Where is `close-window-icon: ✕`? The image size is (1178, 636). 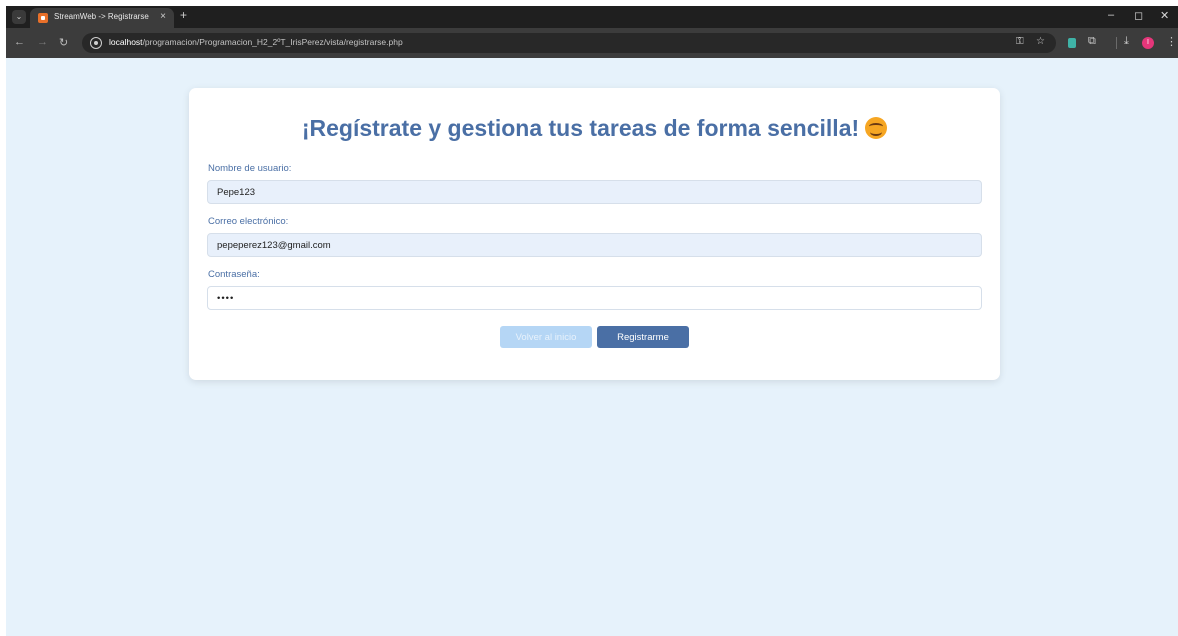
close-window-icon: ✕ is located at coordinates (1164, 15).